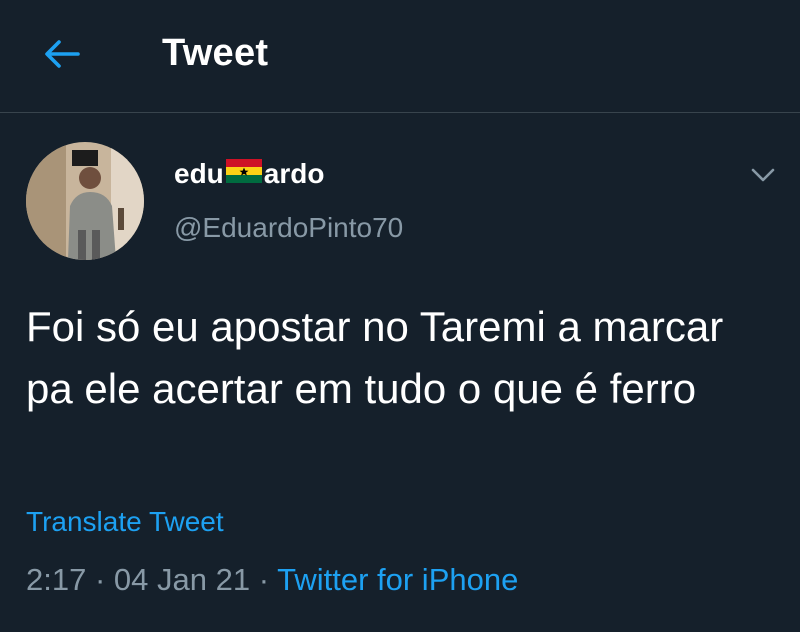  Describe the element at coordinates (215, 53) in the screenshot. I see `page-title: Tweet` at that location.